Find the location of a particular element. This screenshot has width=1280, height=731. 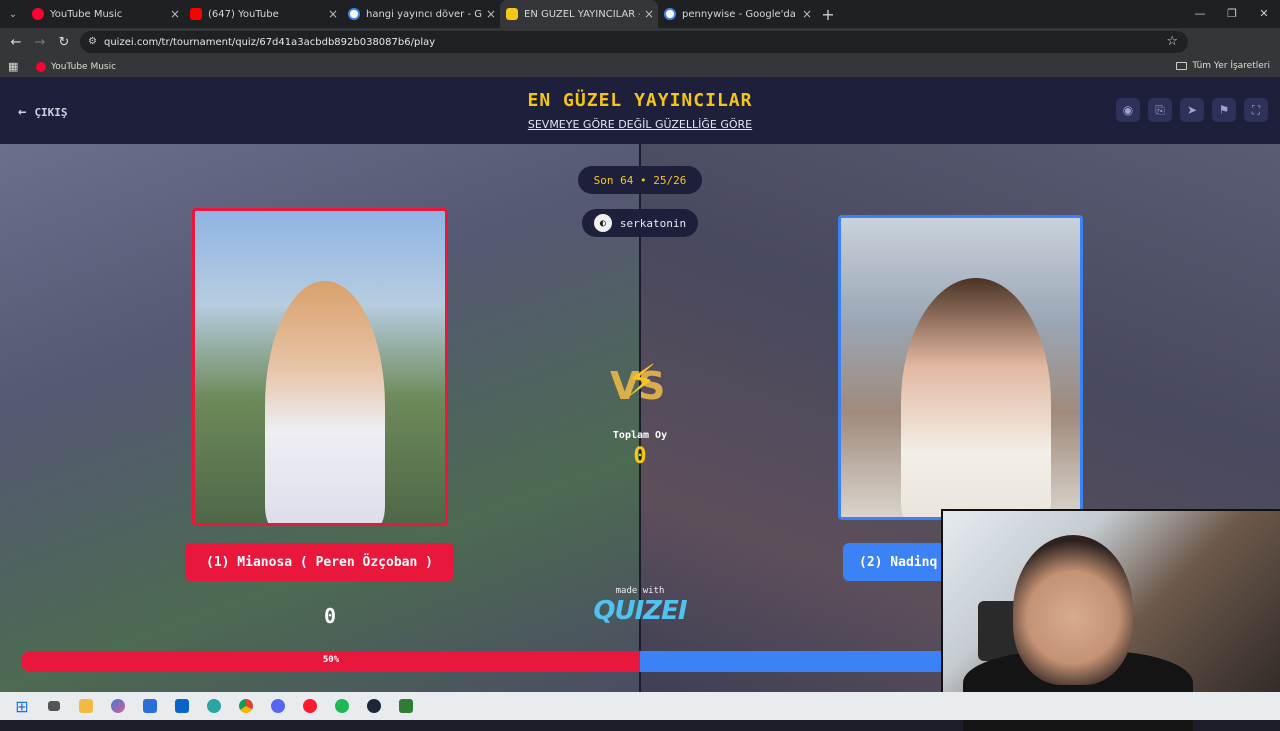

bookmark-item: YouTube Music is located at coordinates (76, 66).